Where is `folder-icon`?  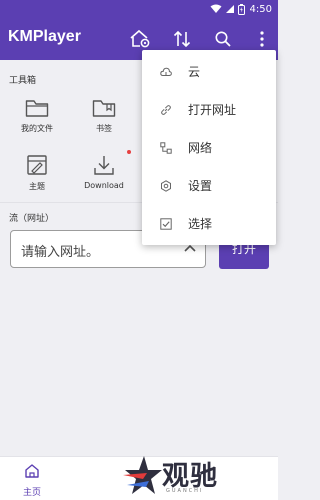
folder-icon is located at coordinates (37, 108).